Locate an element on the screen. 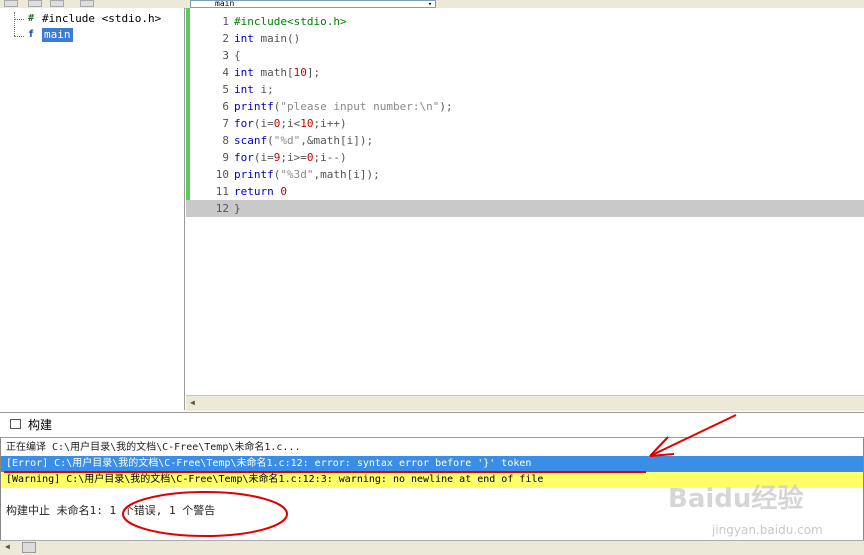 This screenshot has height=555, width=864. line-number: 7 is located at coordinates (225, 123).